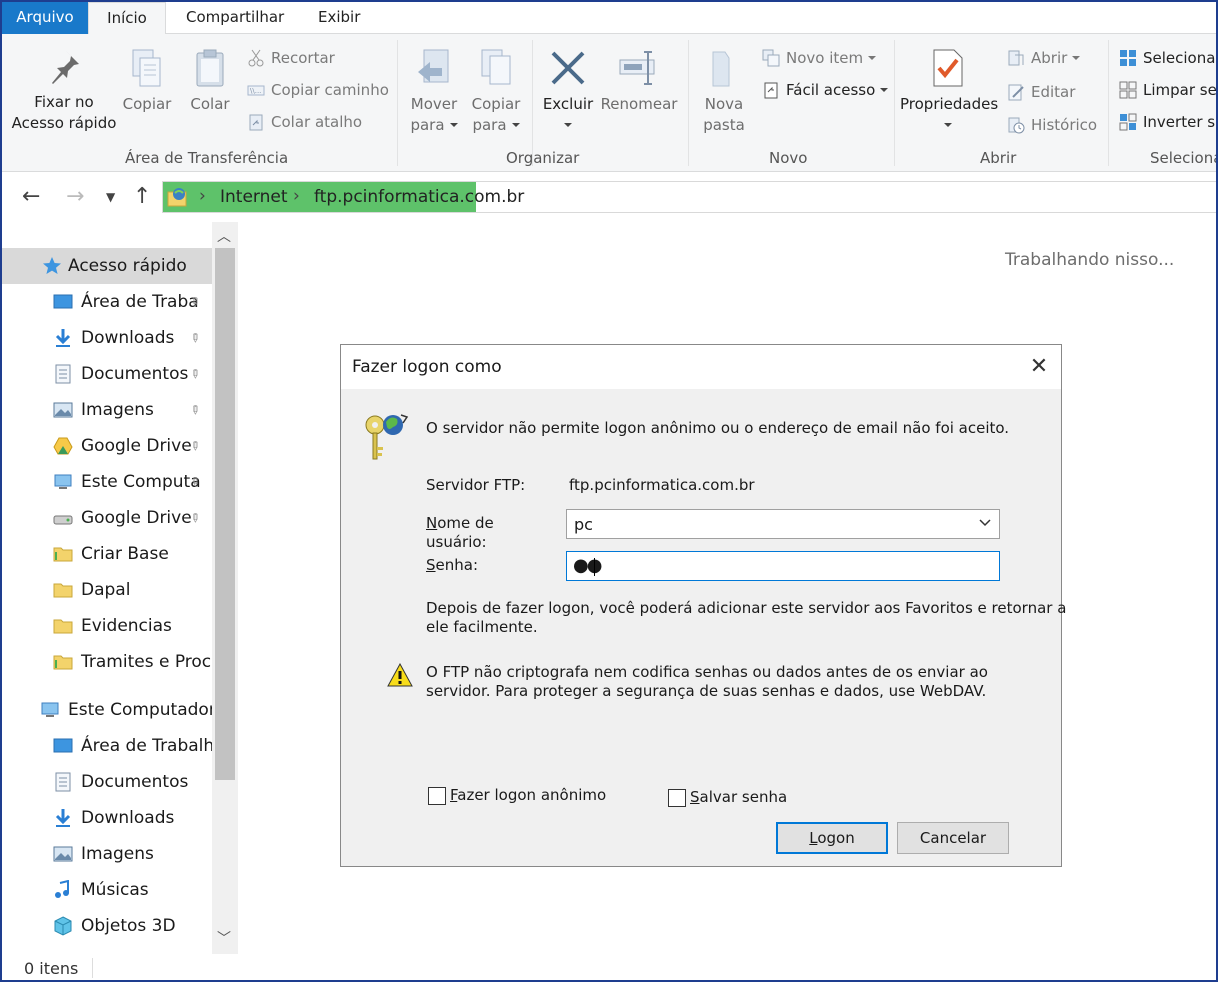 This screenshot has width=1218, height=982. I want to click on sidebar-item-quick-access: Acesso rápido, so click(107, 266).